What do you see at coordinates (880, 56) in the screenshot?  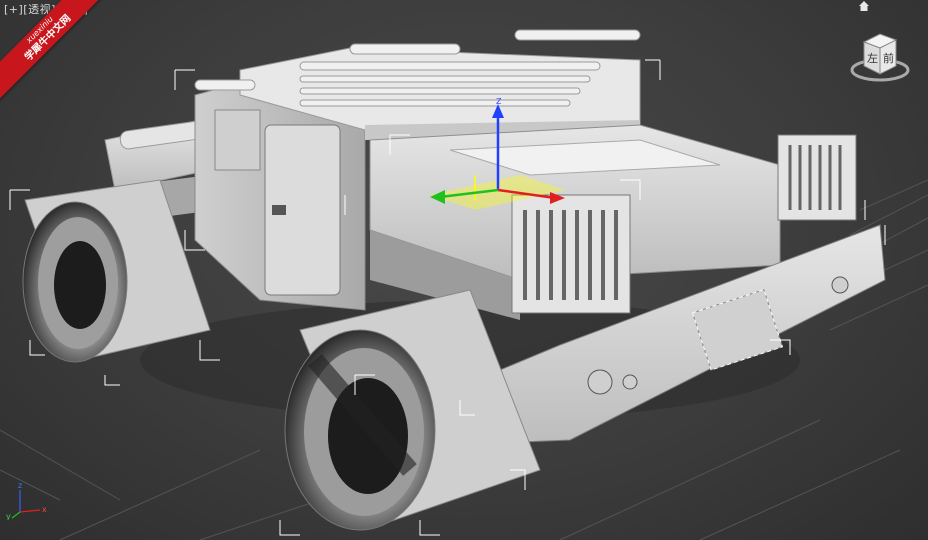 I see `view-cube: 左 前` at bounding box center [880, 56].